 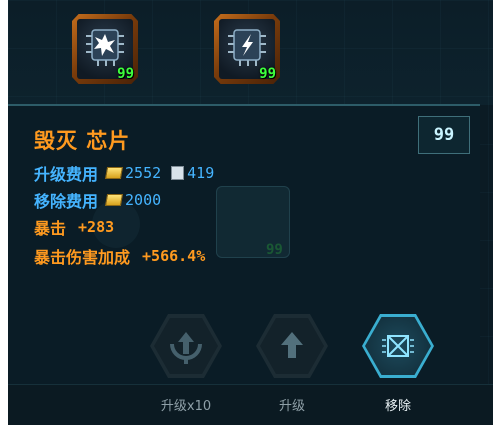 I want to click on upgrade-x10-label: 升级x10, so click(x=186, y=406).